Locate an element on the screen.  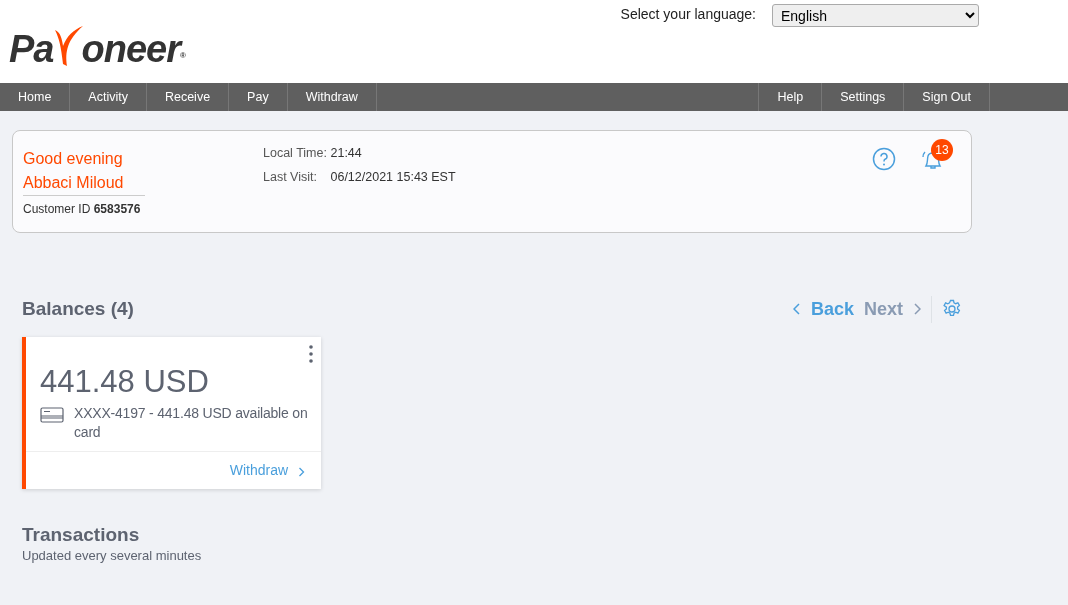
notification-count: 13 is located at coordinates (942, 150).